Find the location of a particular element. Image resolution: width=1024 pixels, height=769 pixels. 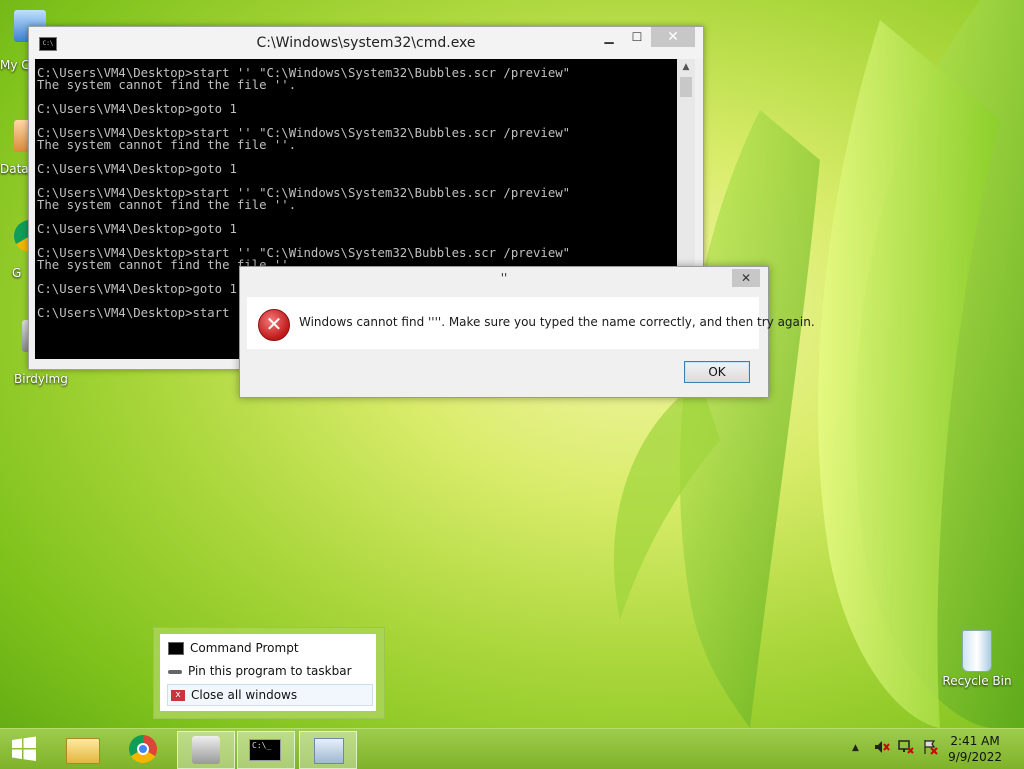

taskbar-birdy is located at coordinates (206, 750).